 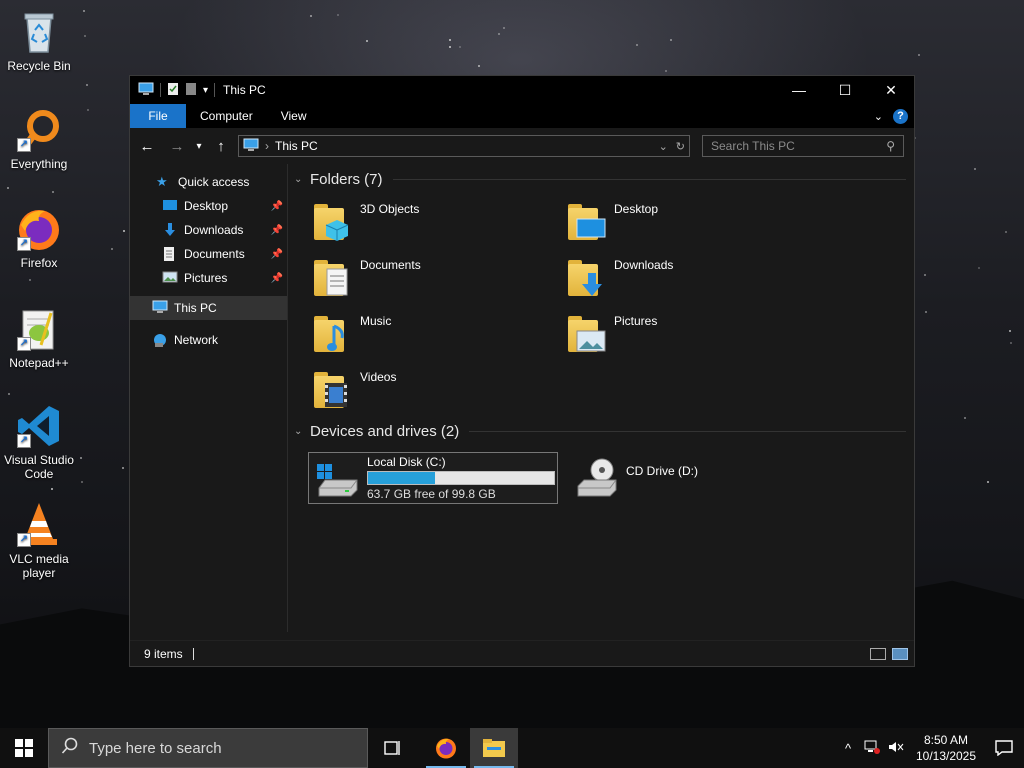 I want to click on system-tray: ^ 8:50 AM 10/13/2025, so click(x=930, y=748).